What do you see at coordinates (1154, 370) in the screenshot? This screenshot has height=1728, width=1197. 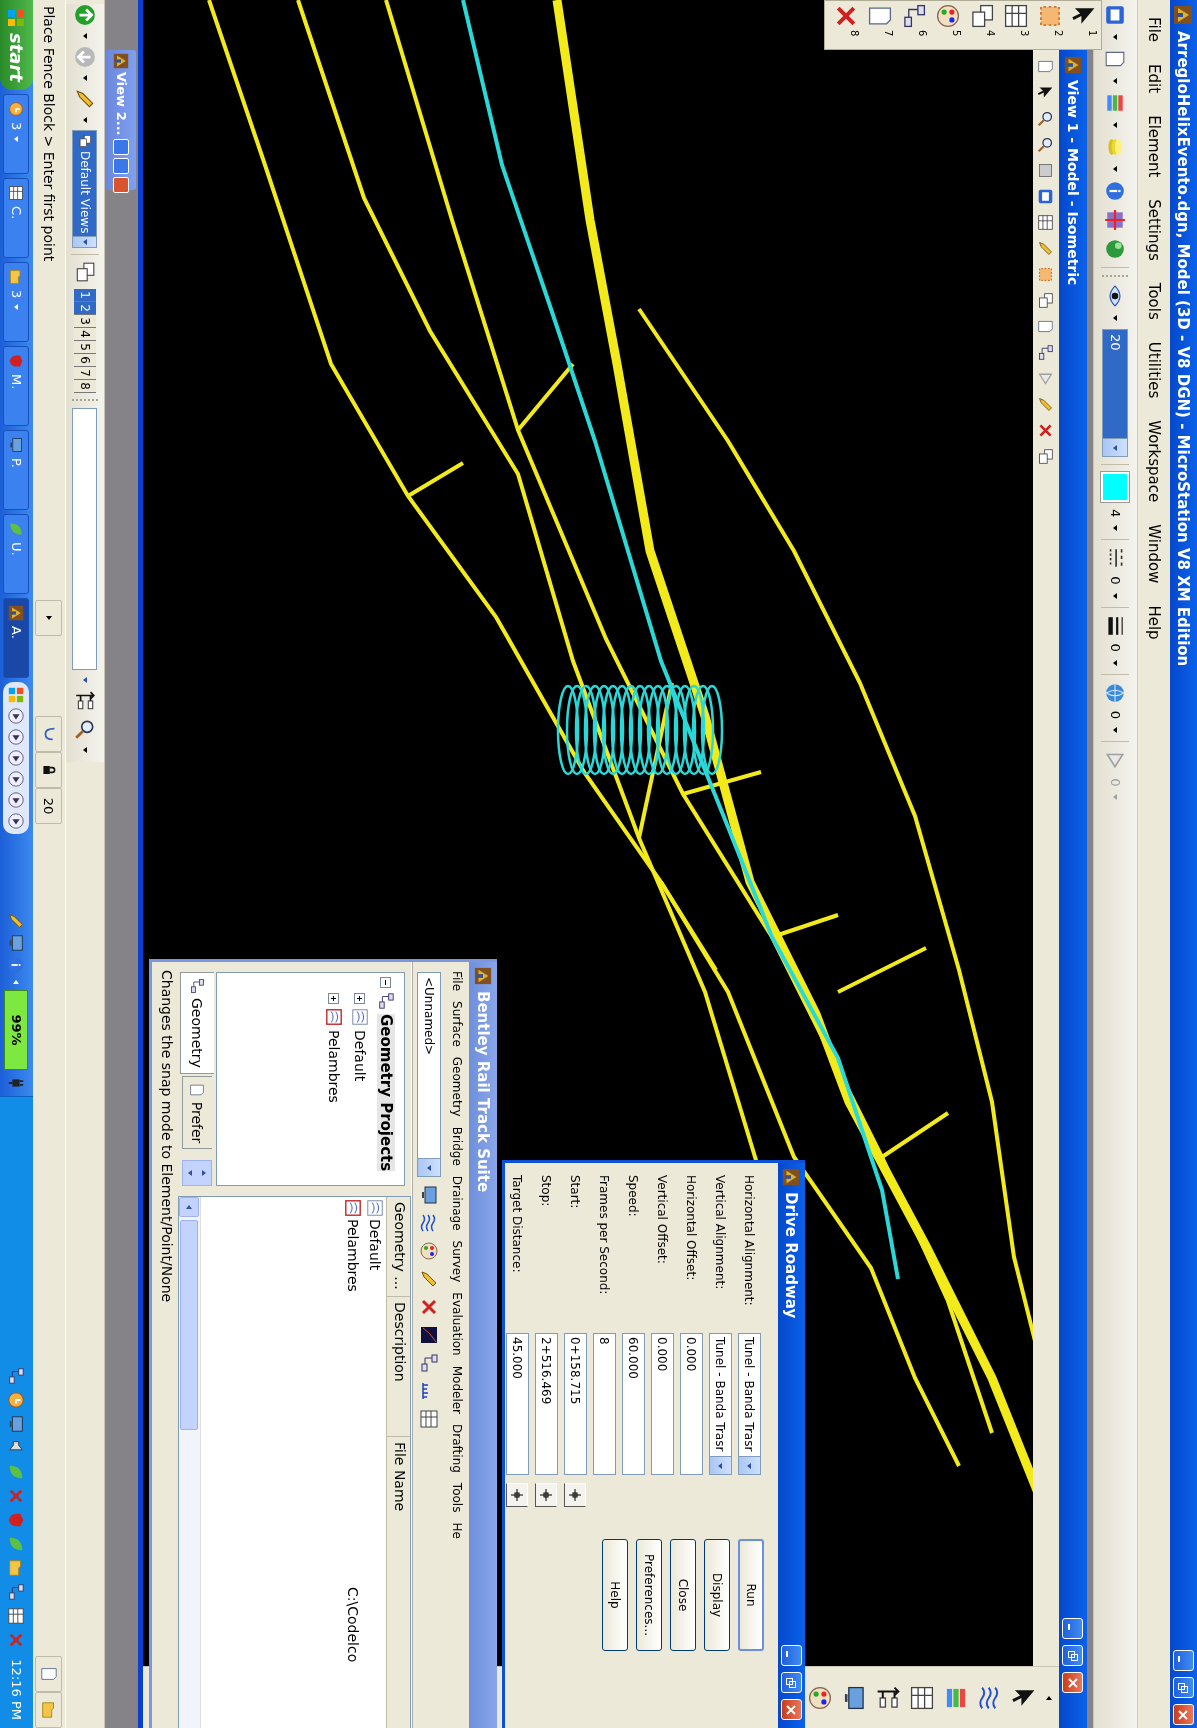 I see `menu-item: Utilities` at bounding box center [1154, 370].